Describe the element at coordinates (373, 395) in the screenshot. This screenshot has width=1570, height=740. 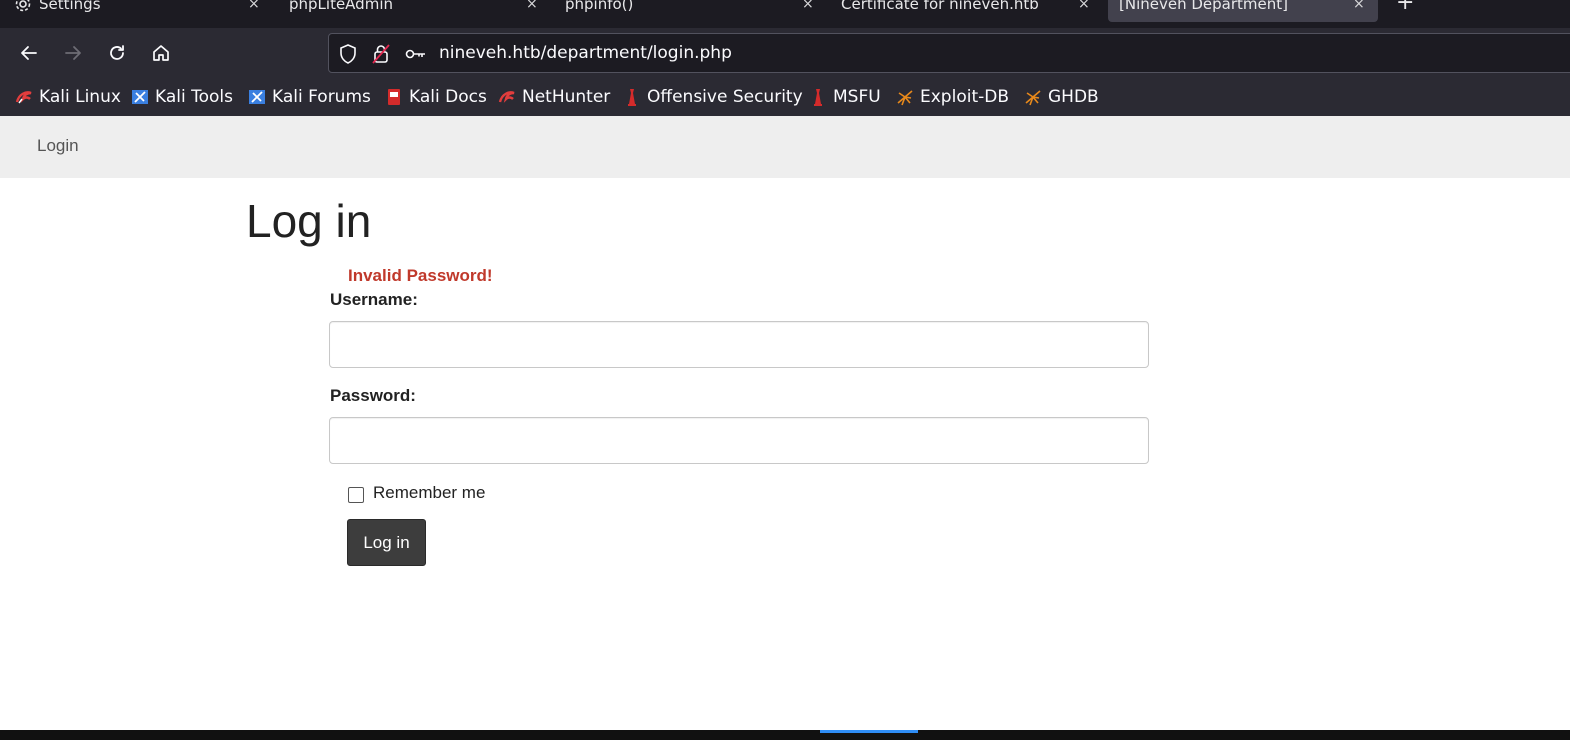
I see `password-label: Password:` at that location.